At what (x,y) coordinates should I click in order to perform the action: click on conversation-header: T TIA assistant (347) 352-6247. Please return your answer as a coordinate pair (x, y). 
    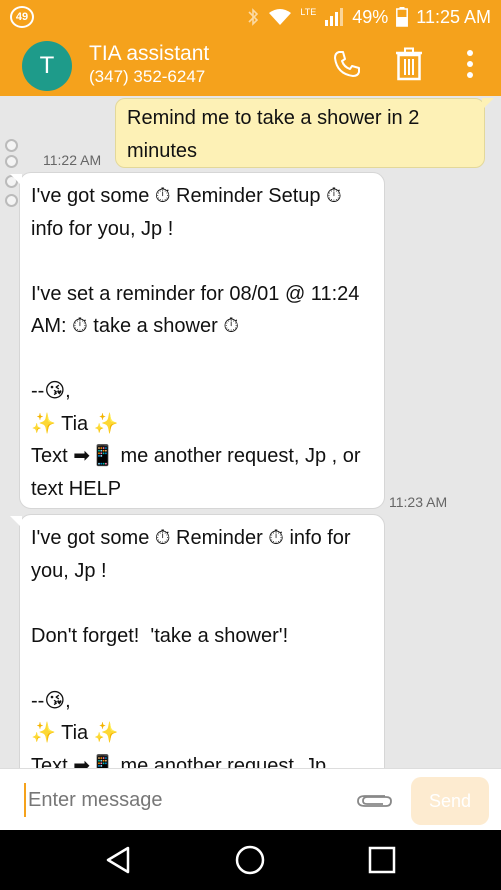
    Looking at the image, I should click on (250, 65).